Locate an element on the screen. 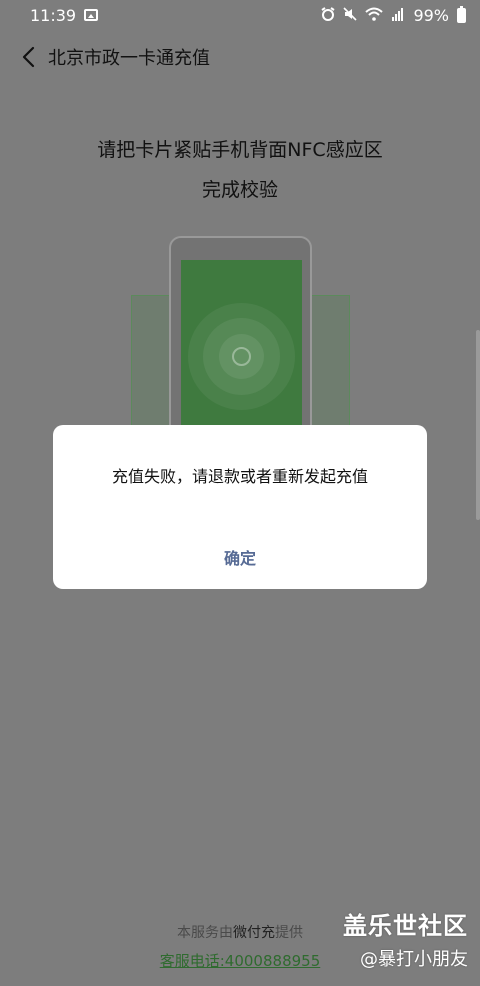 Image resolution: width=480 pixels, height=986 pixels. scroll-indicator is located at coordinates (478, 425).